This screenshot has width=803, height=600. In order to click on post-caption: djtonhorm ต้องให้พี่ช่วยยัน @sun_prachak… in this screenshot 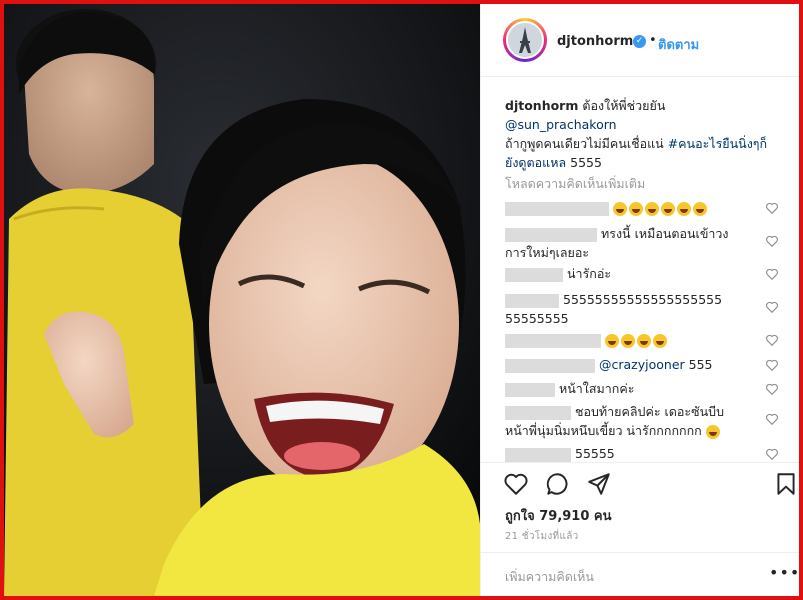, I will do `click(641, 134)`.